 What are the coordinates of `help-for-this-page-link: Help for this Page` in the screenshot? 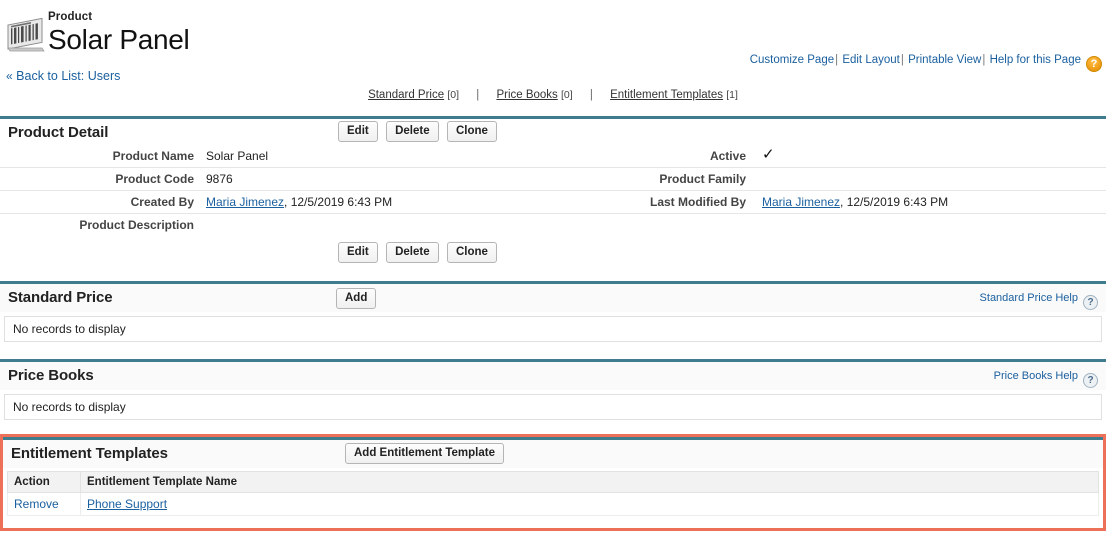 It's located at (1035, 60).